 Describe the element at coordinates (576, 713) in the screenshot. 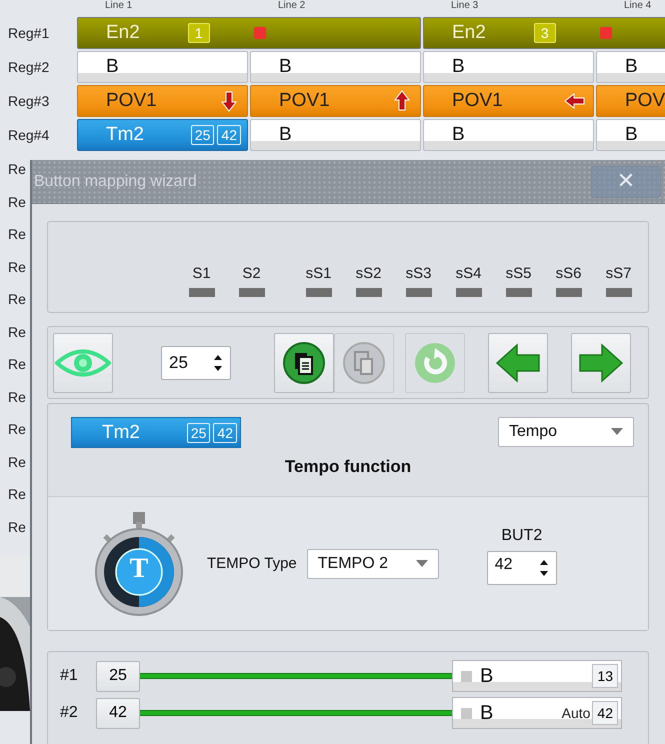

I see `mode-label: Auto` at that location.